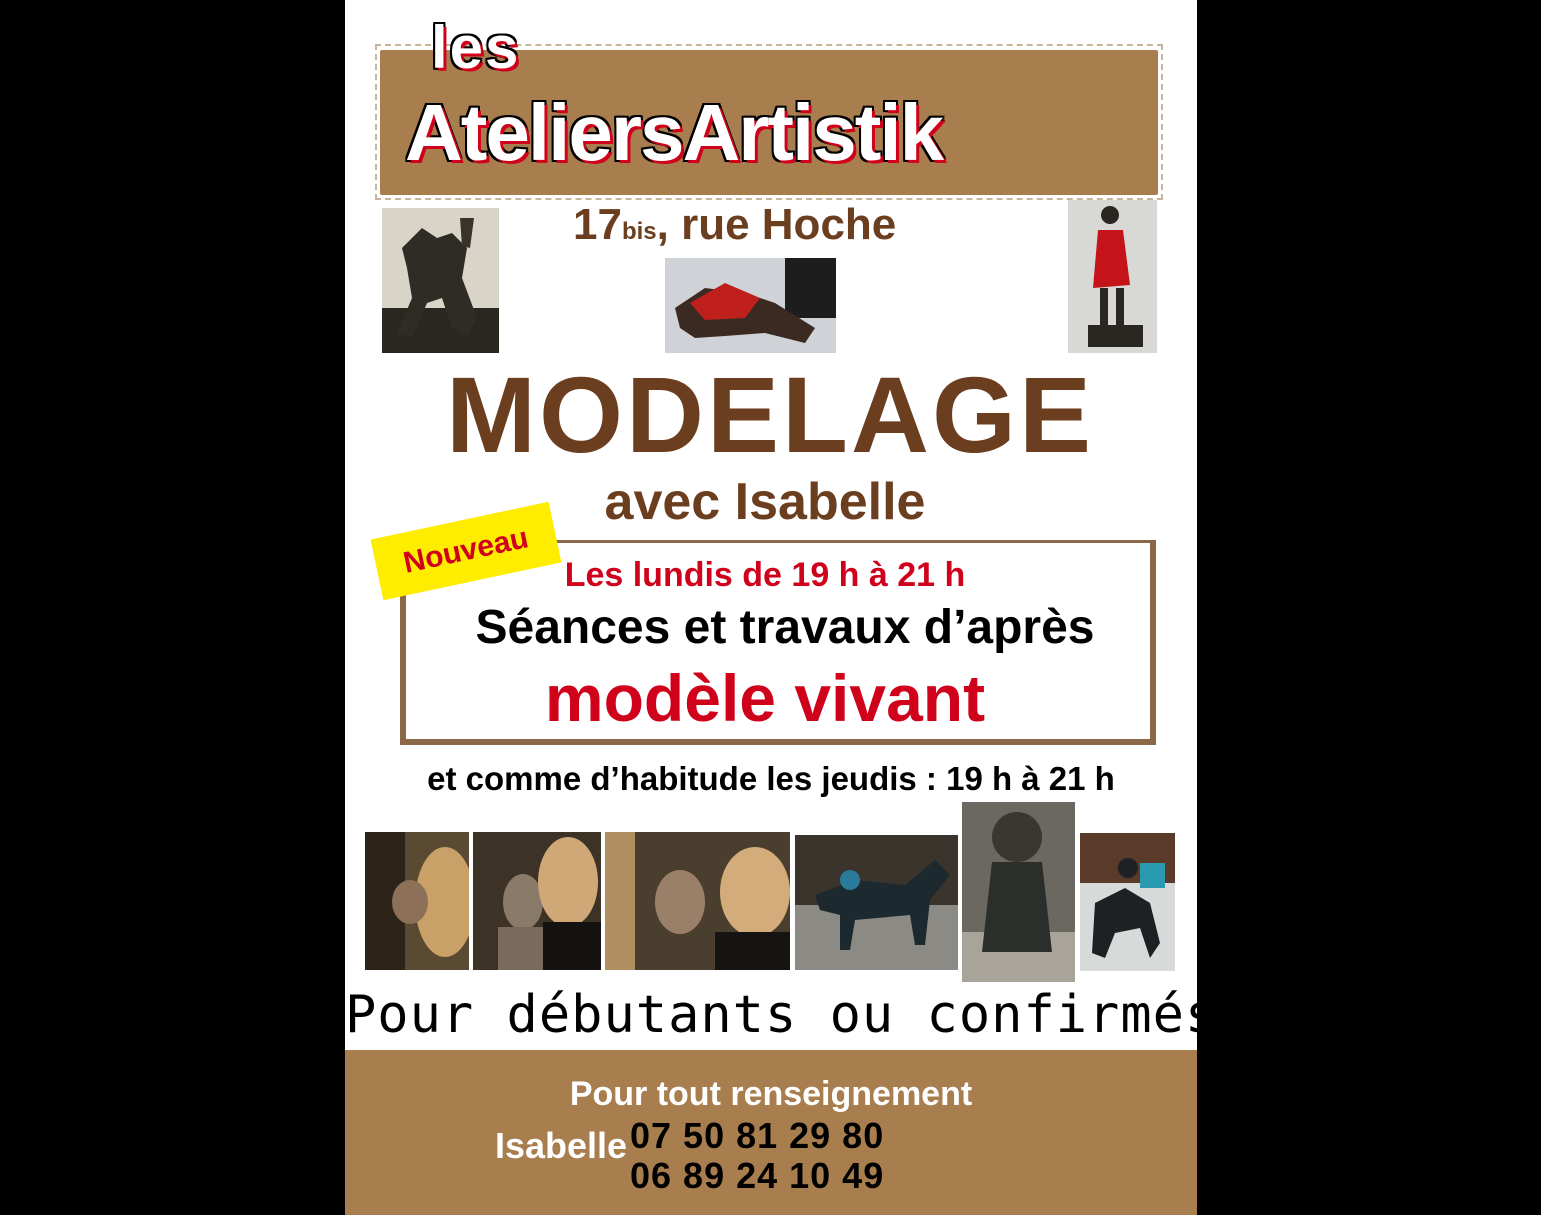 The width and height of the screenshot is (1541, 1215). What do you see at coordinates (765, 698) in the screenshot?
I see `live-model-text: modèle vivant` at bounding box center [765, 698].